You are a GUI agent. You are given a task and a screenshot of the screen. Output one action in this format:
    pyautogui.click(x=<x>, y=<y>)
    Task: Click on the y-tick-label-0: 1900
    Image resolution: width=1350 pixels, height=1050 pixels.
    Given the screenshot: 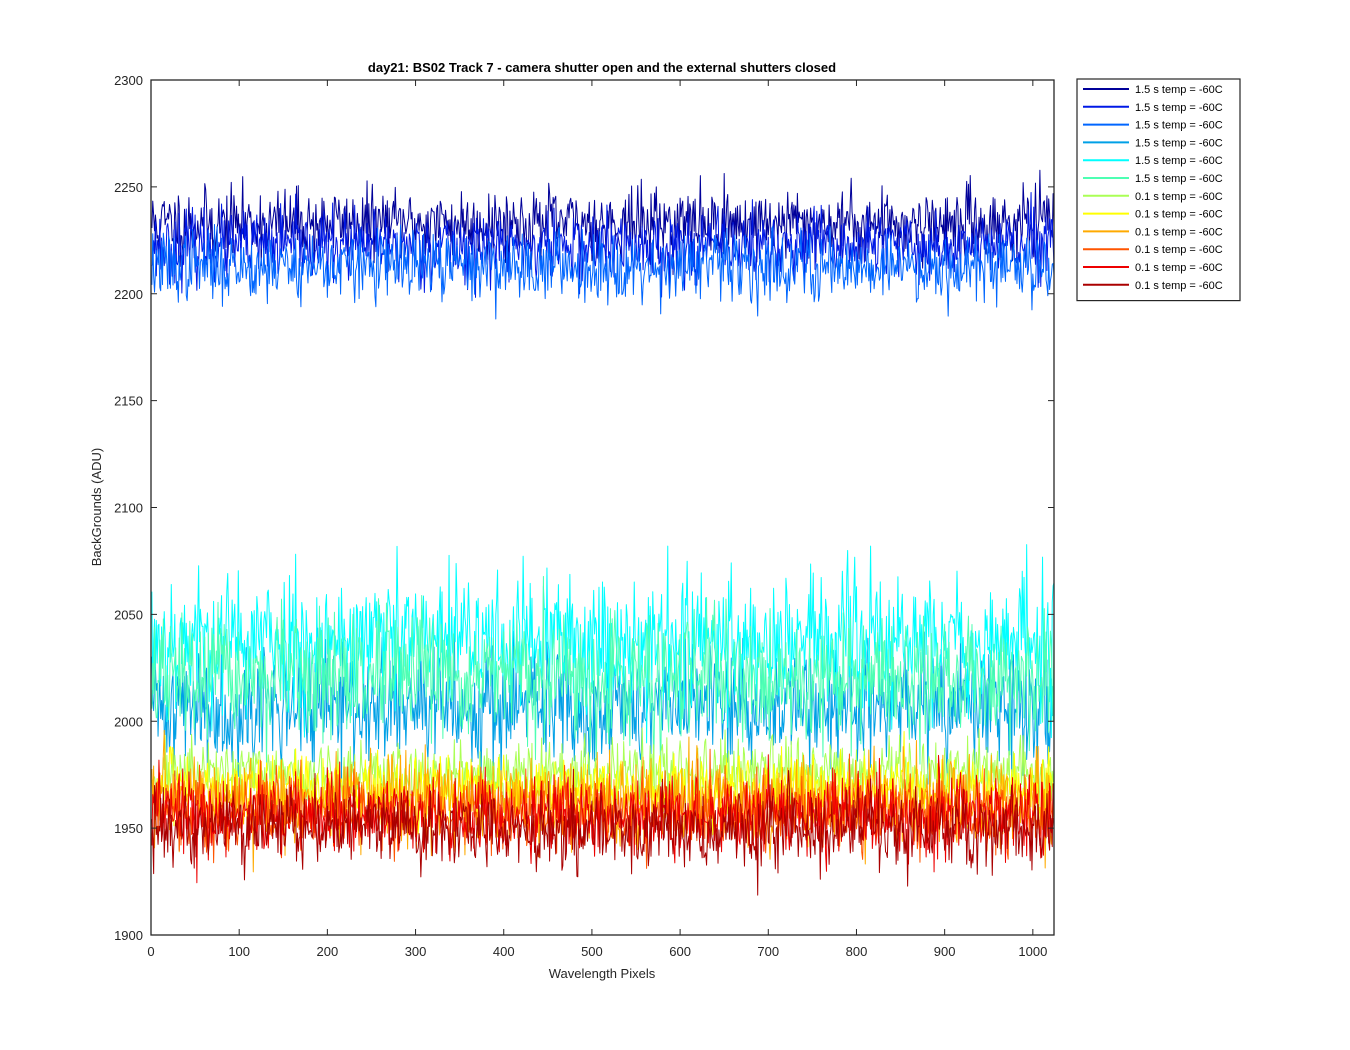 What is the action you would take?
    pyautogui.click(x=128, y=935)
    